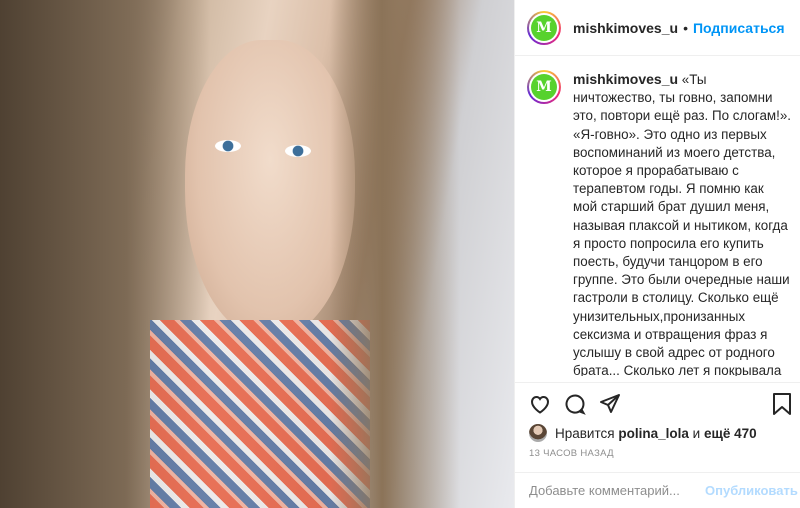 The image size is (800, 508). I want to click on liker-avatar, so click(538, 433).